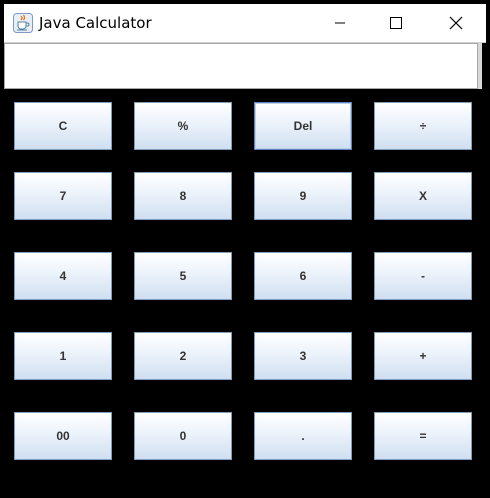  I want to click on percent-button: %, so click(183, 126).